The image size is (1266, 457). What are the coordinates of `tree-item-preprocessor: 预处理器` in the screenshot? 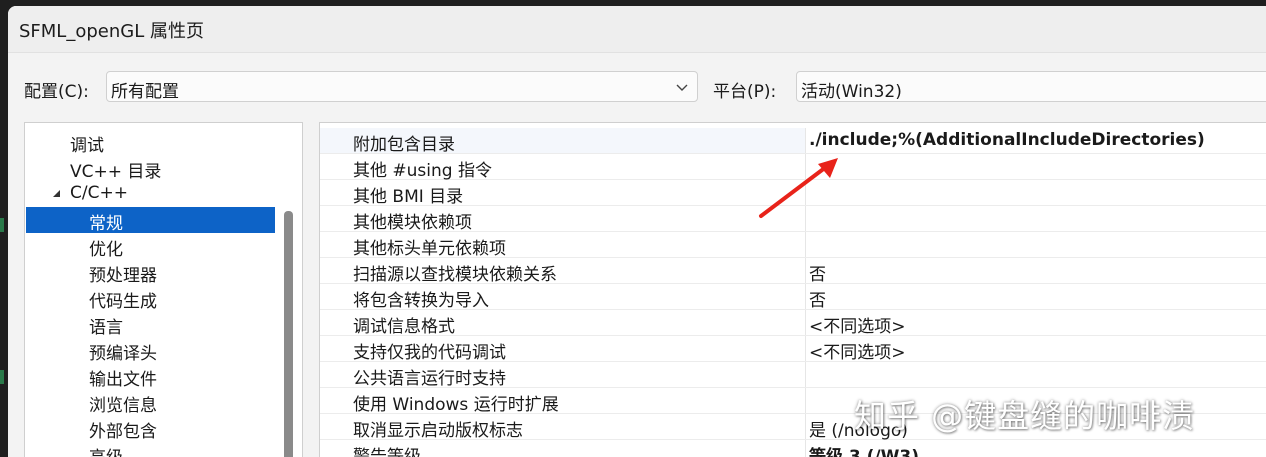 It's located at (150, 272).